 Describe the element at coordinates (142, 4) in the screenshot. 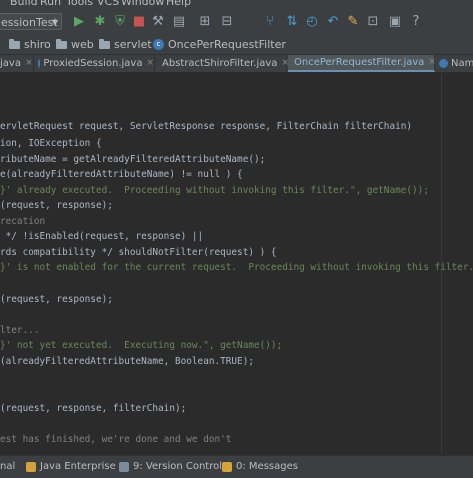

I see `menu-window: Window` at that location.